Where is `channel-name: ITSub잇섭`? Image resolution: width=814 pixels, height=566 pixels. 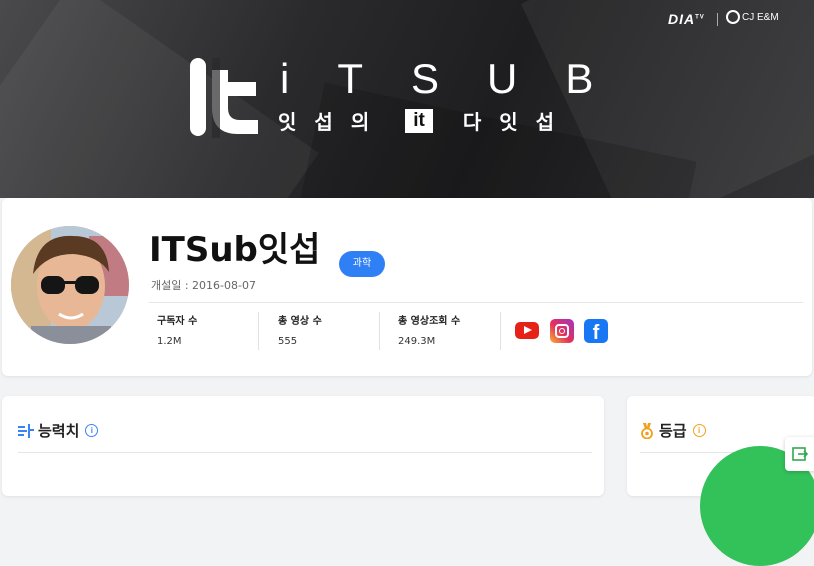
channel-name: ITSub잇섭 is located at coordinates (235, 250).